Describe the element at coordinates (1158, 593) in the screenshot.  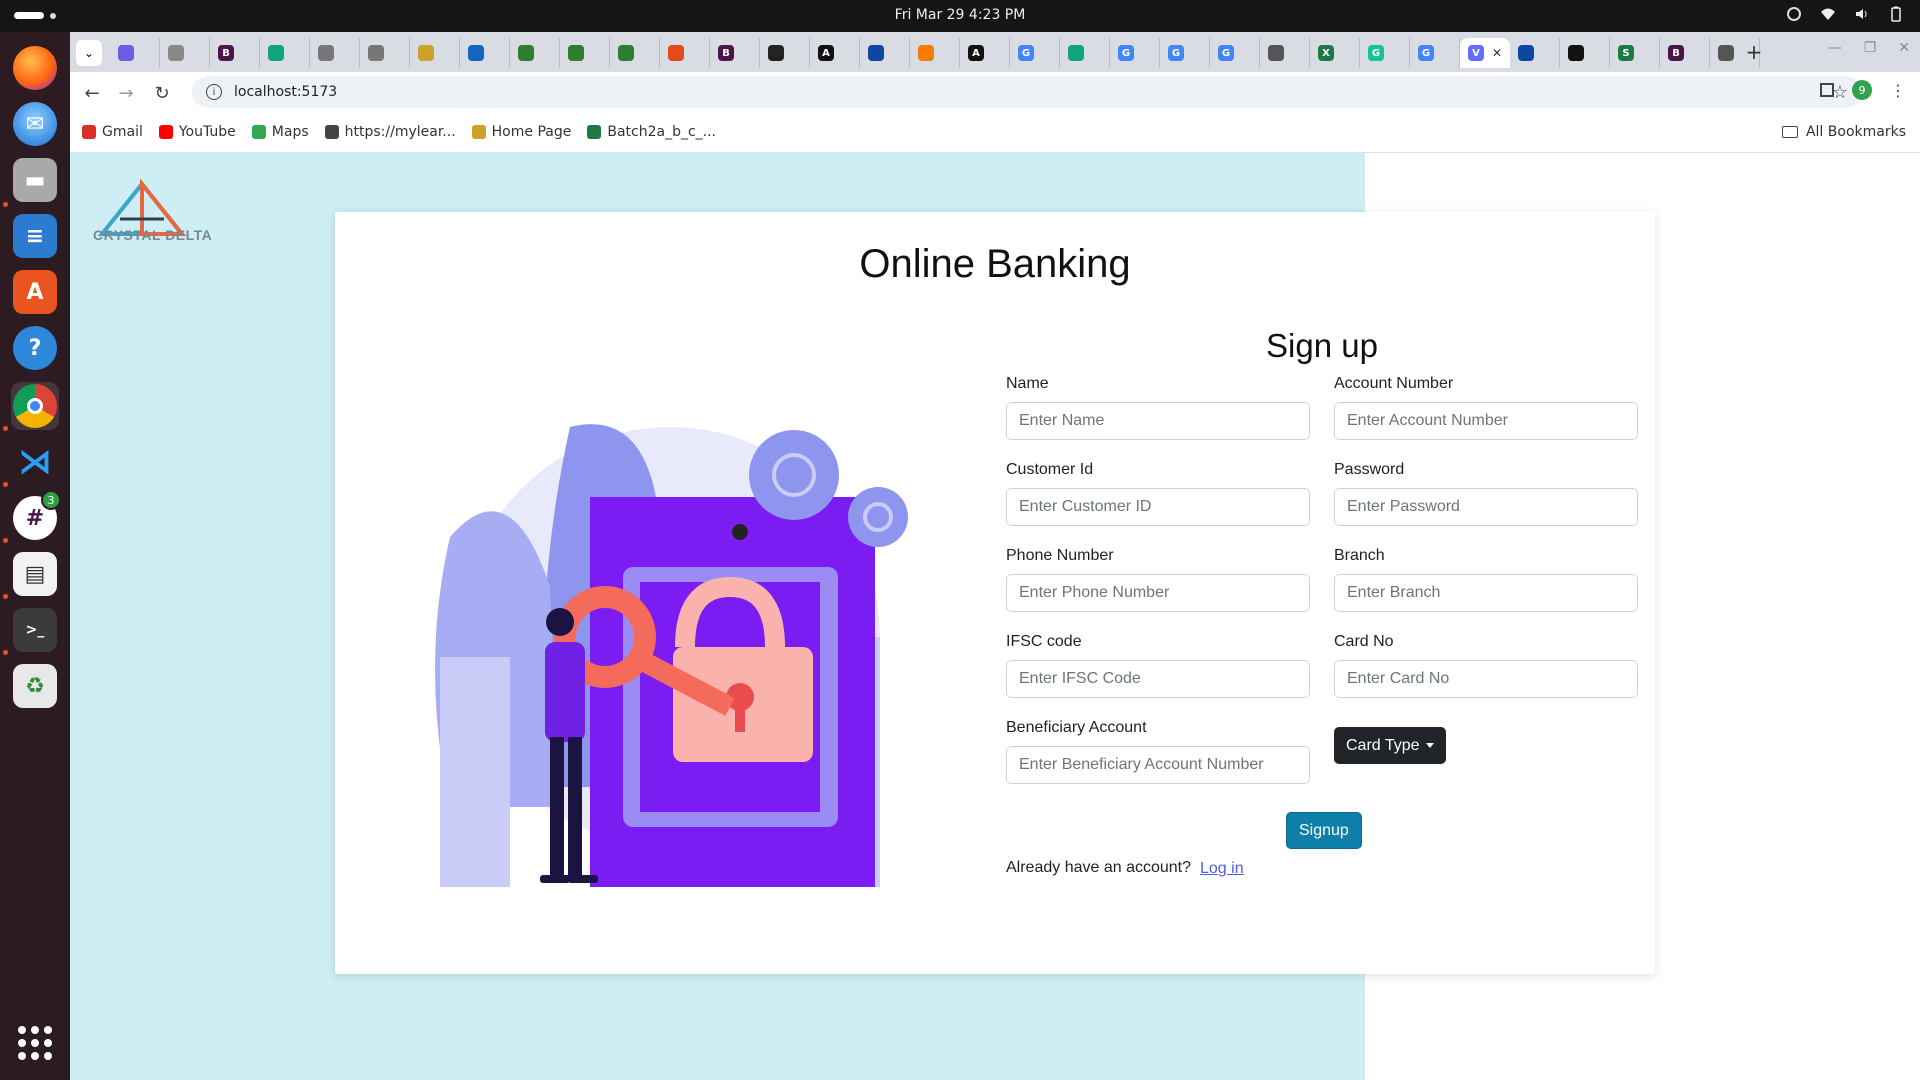
I see `phone-input` at that location.